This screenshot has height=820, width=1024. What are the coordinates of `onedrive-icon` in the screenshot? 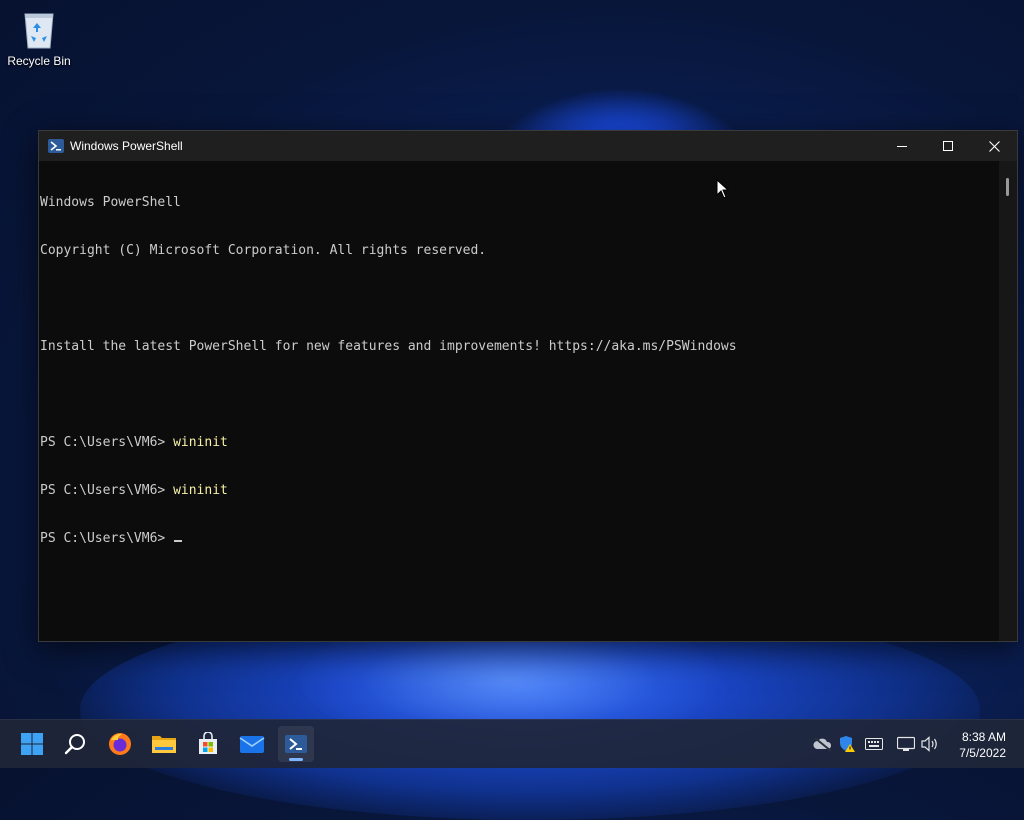 It's located at (822, 744).